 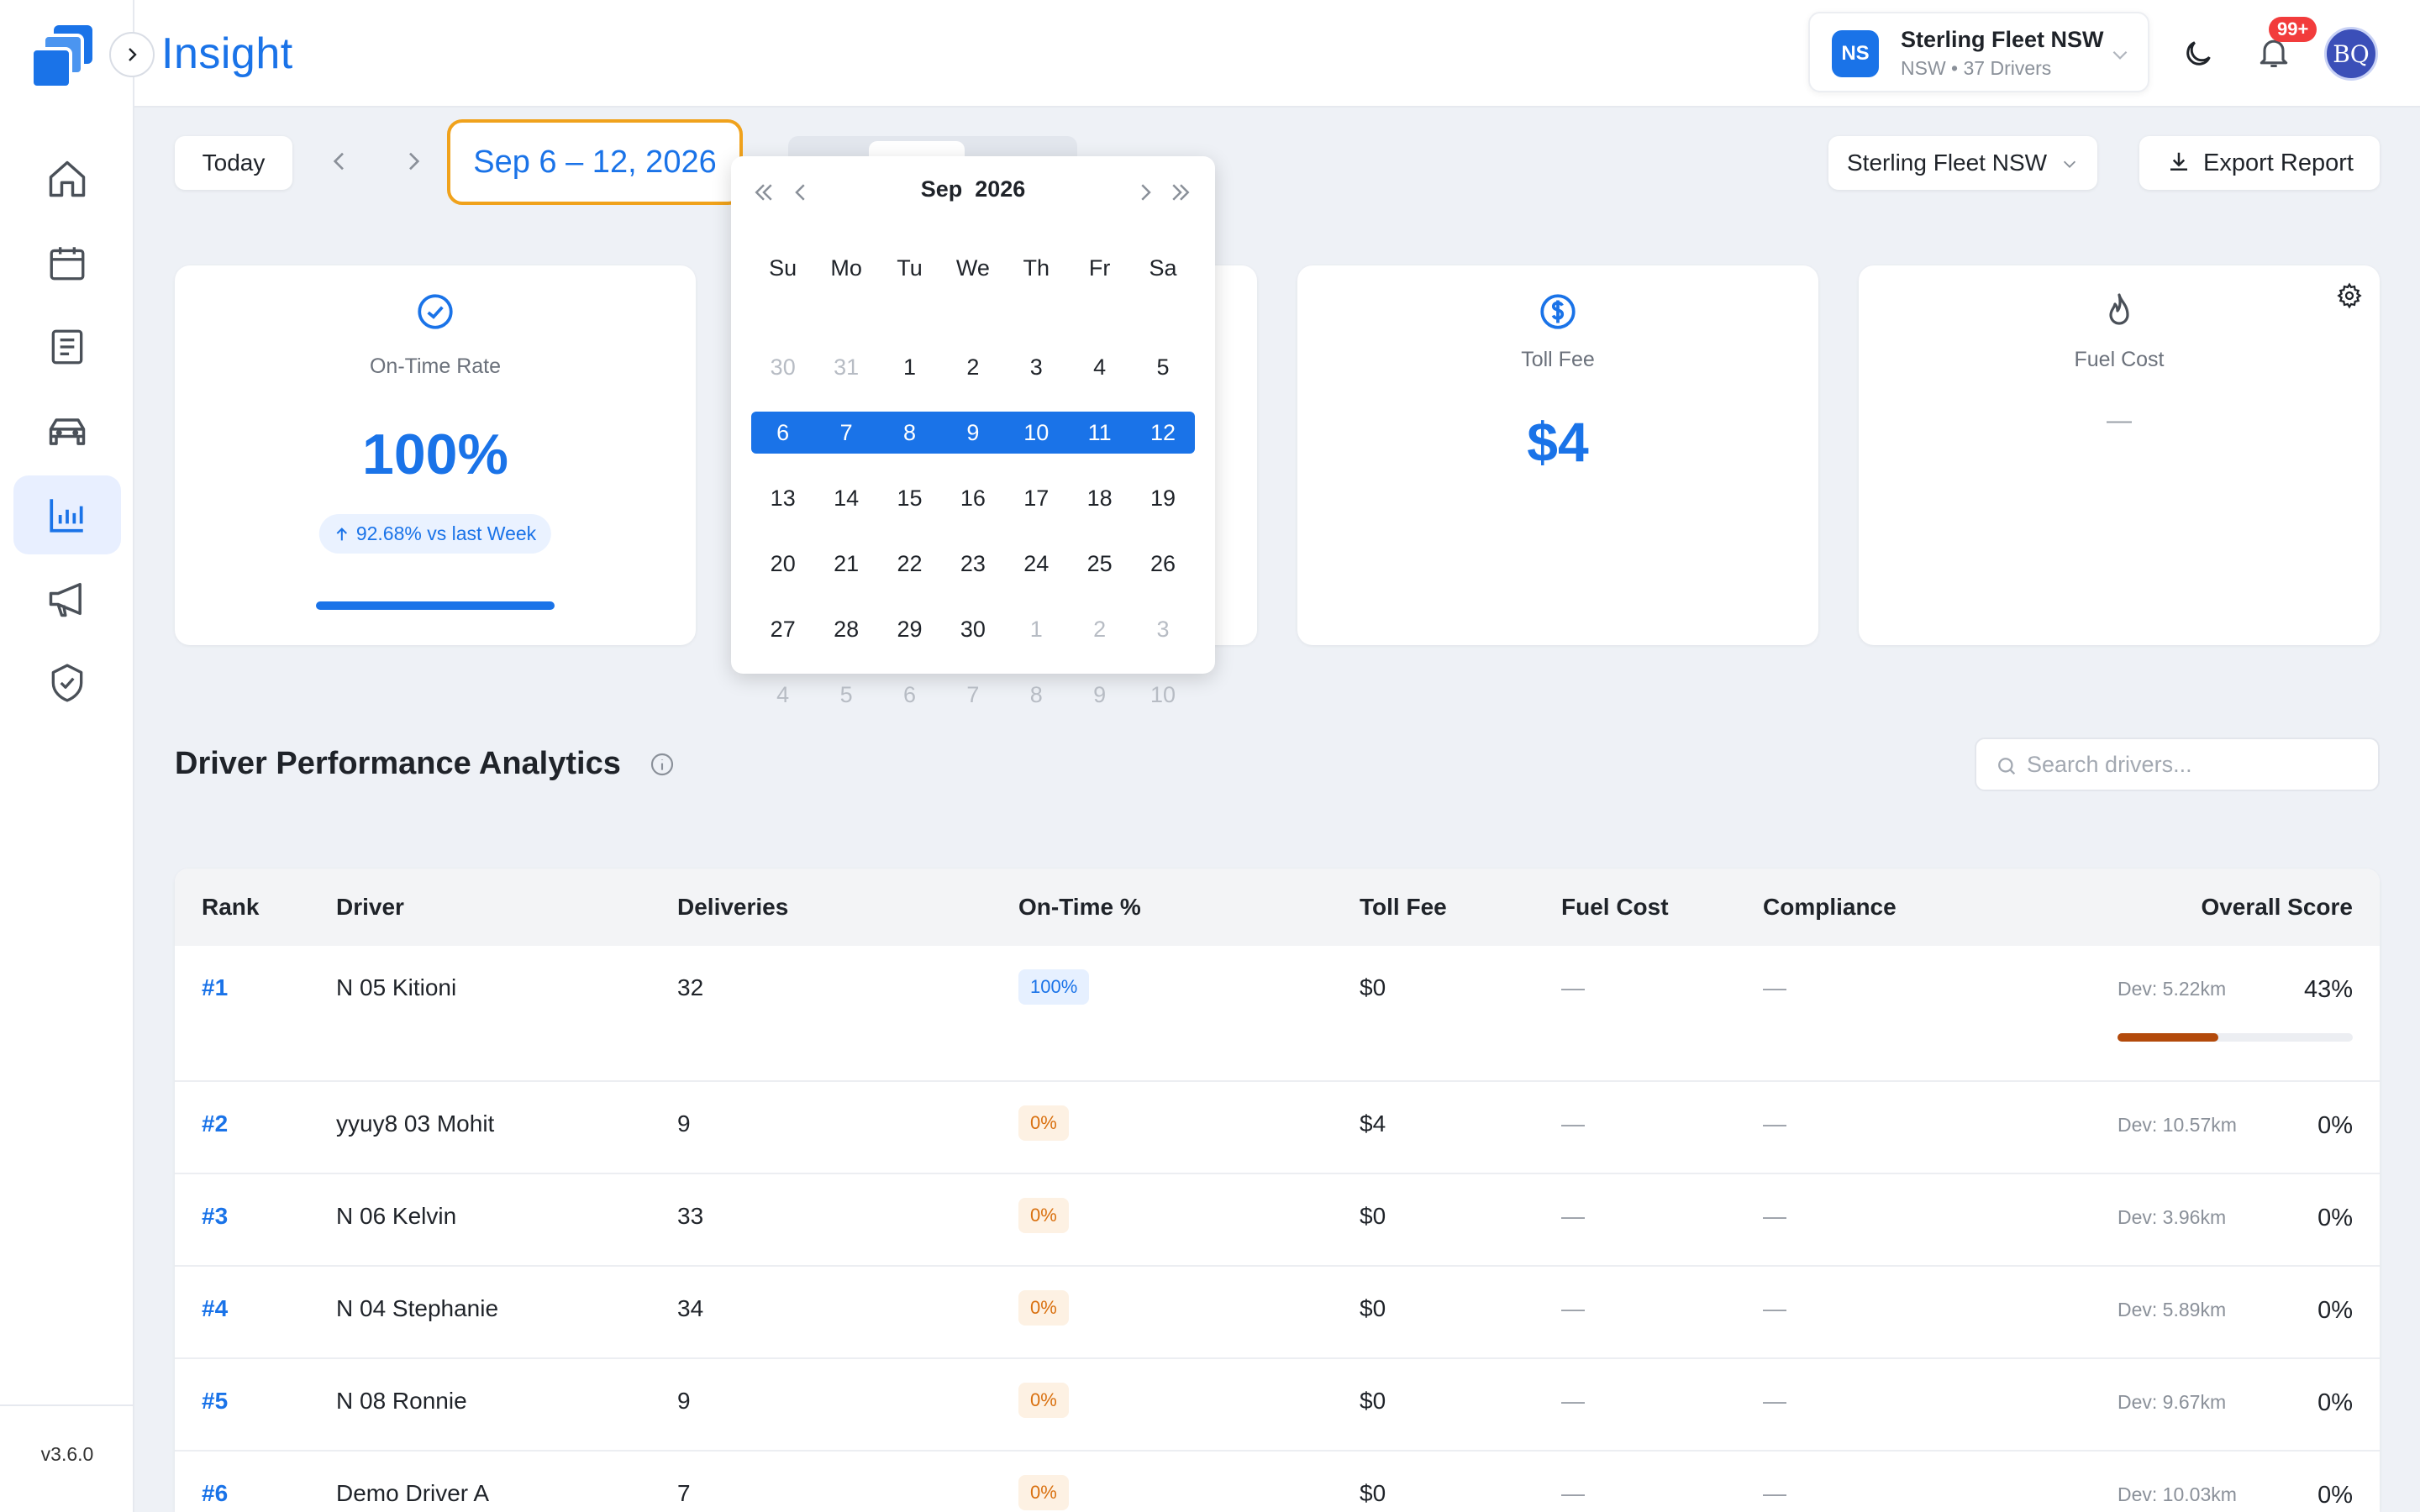 I want to click on calendar-day: 19, so click(x=1163, y=498).